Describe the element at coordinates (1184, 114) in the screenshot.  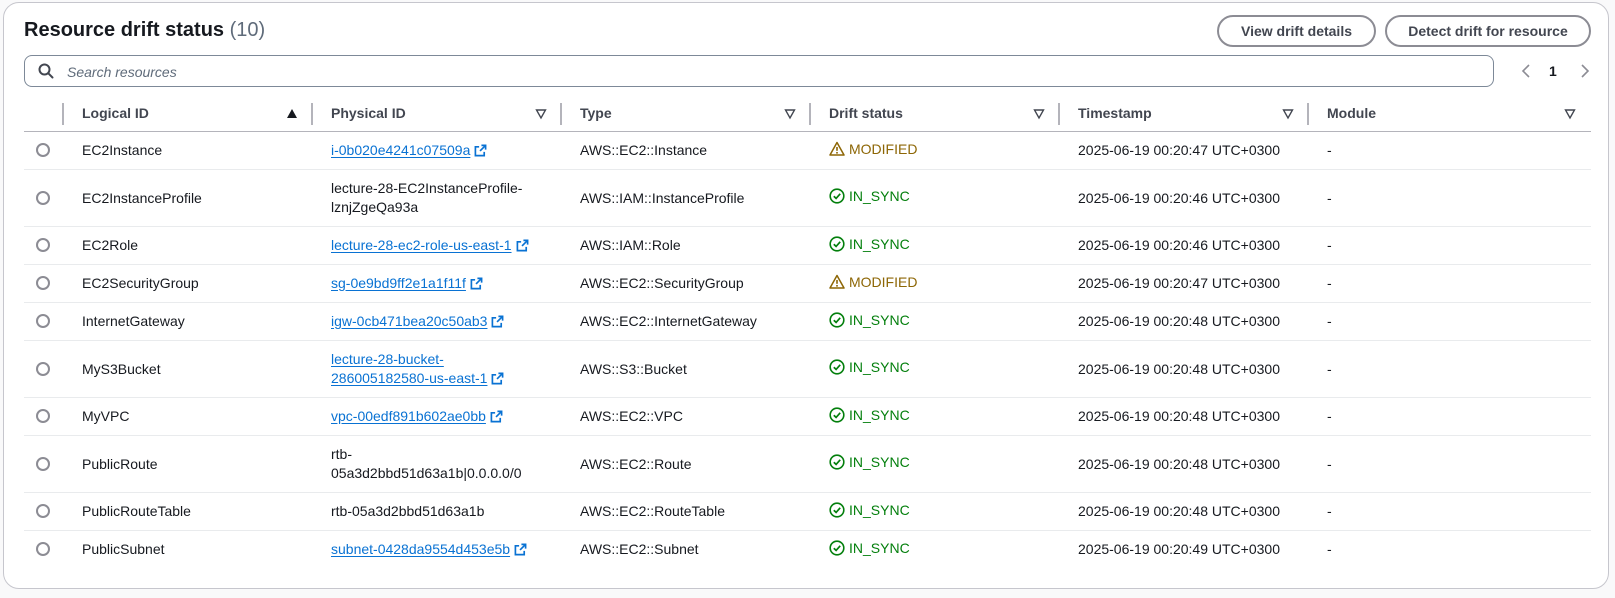
I see `column-timestamp: Timestamp` at that location.